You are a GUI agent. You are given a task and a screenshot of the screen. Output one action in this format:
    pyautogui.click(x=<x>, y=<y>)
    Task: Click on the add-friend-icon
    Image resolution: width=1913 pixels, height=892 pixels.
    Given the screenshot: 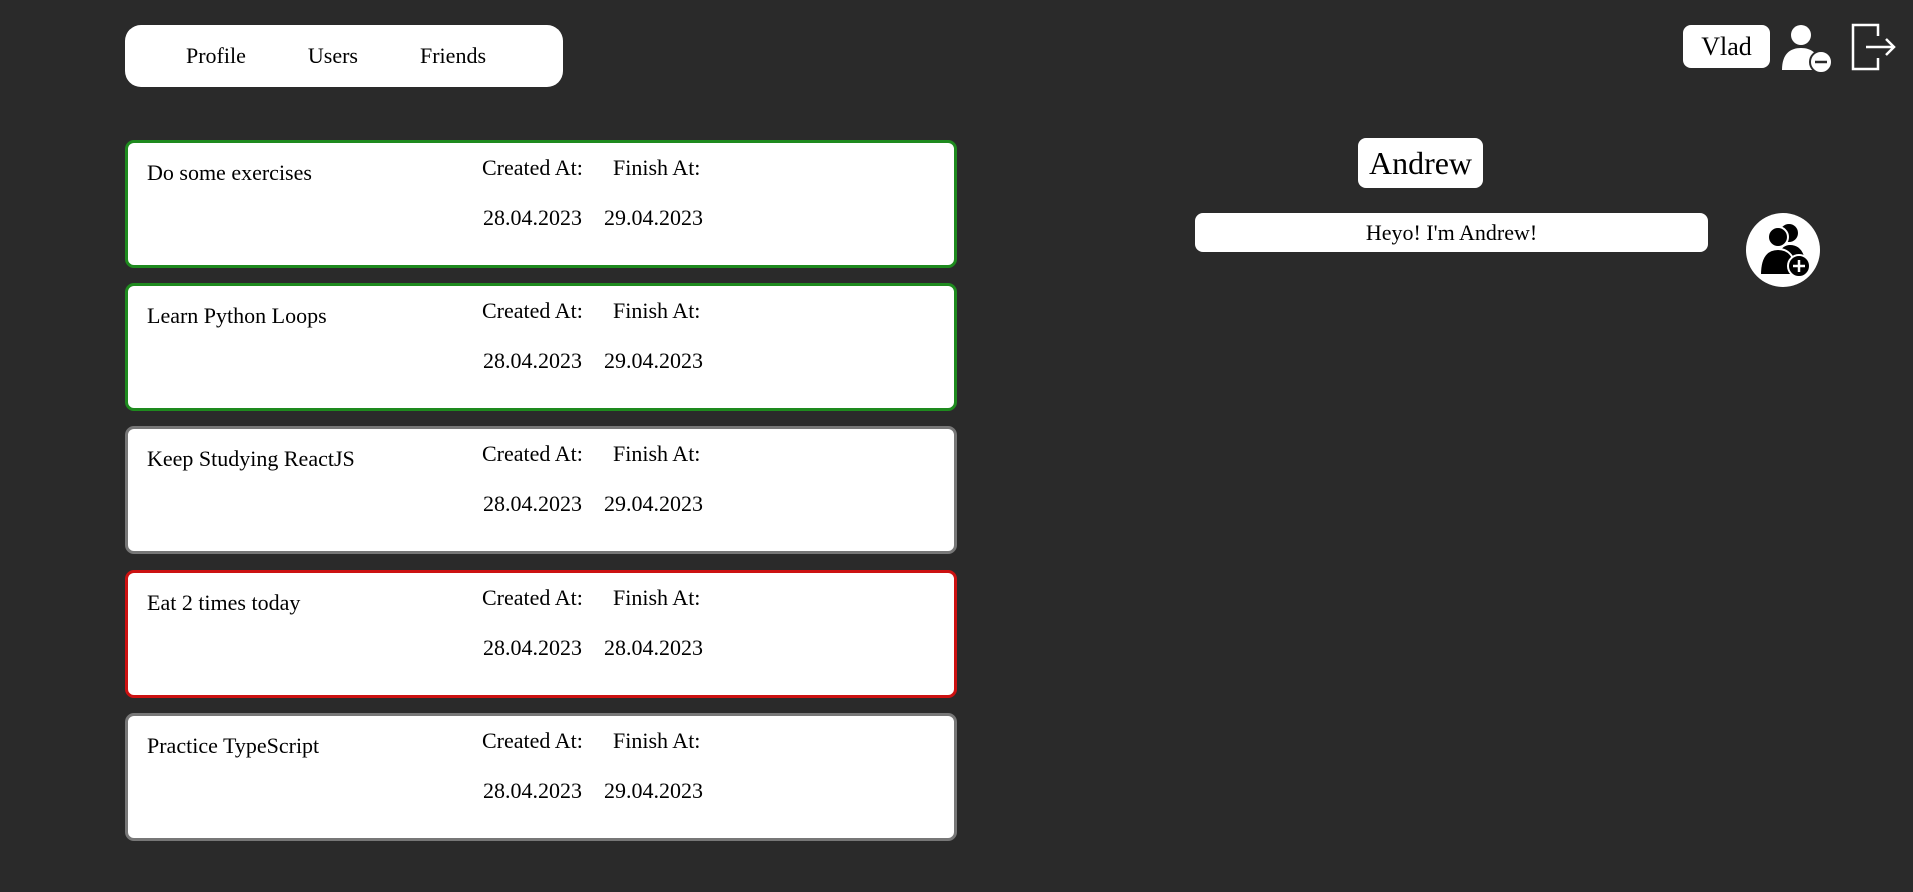 What is the action you would take?
    pyautogui.click(x=1783, y=250)
    